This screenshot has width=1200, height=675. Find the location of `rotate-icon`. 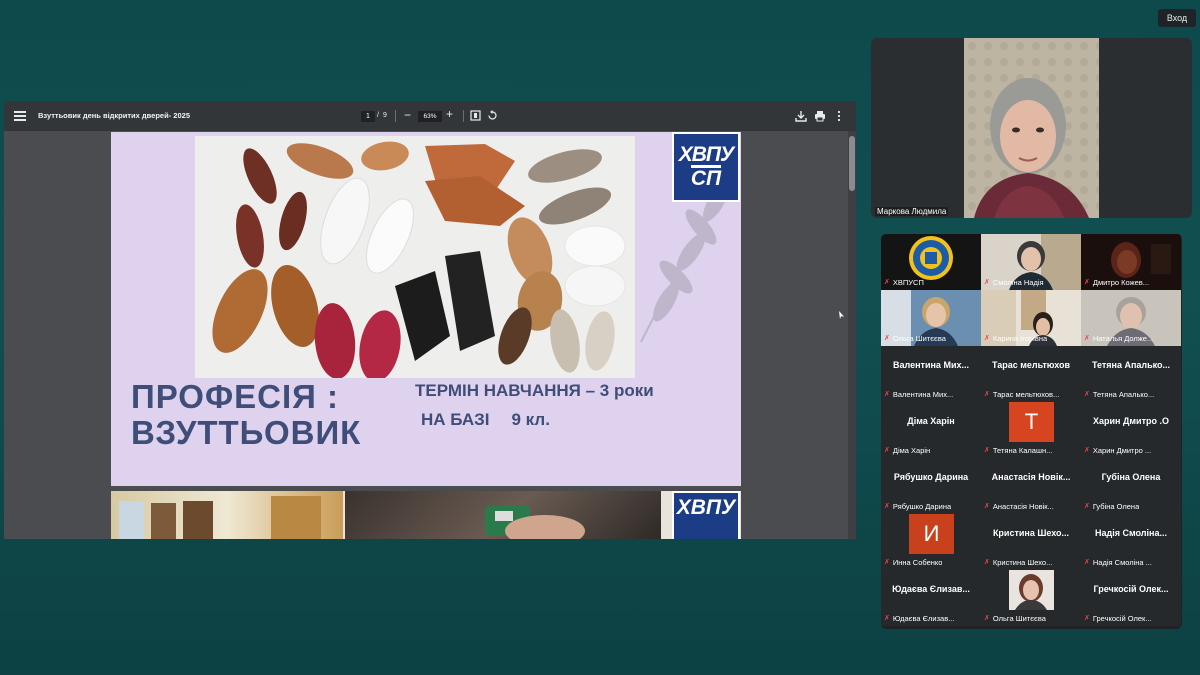

rotate-icon is located at coordinates (492, 115).